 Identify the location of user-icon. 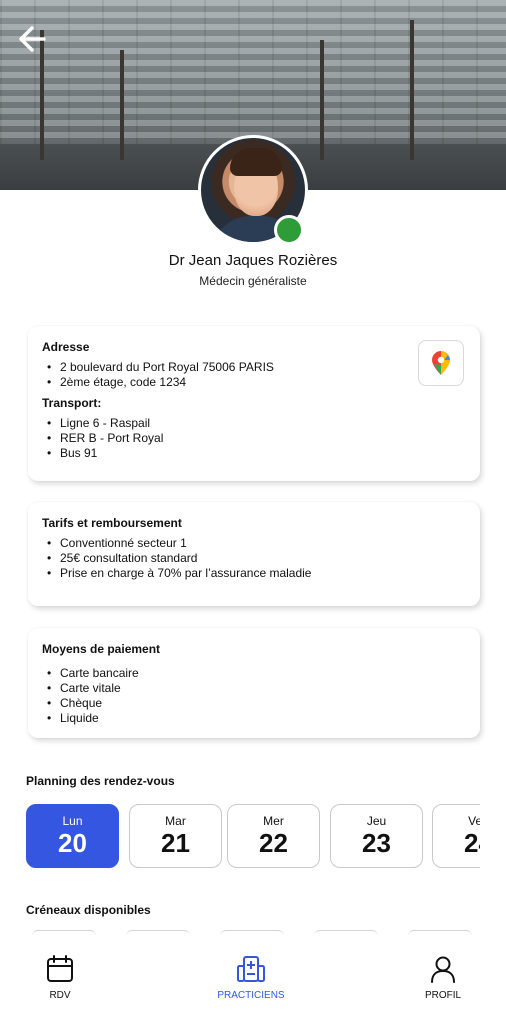
(443, 969).